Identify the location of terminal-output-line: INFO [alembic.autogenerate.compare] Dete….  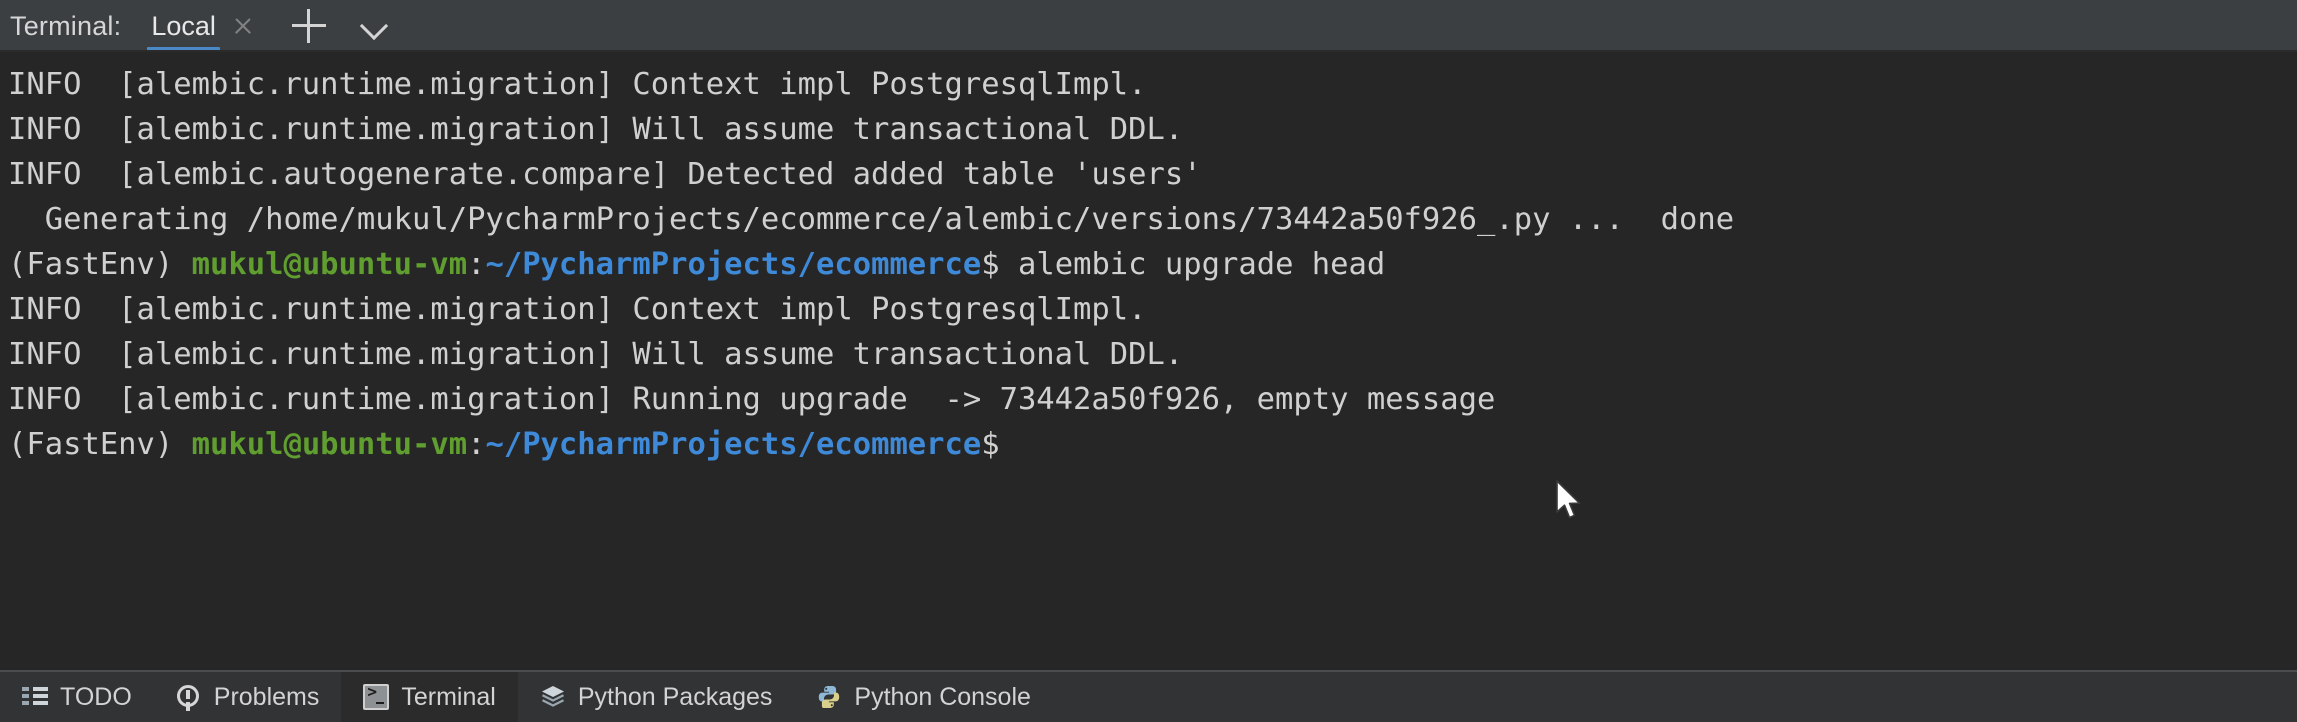
(1152, 174).